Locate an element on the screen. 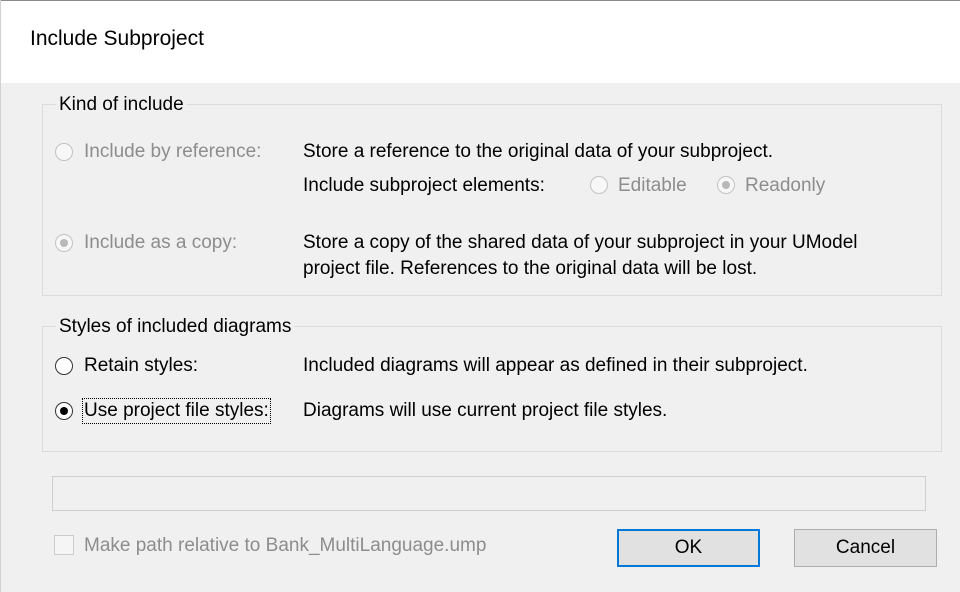 This screenshot has height=592, width=960. dialog-title: Include Subproject is located at coordinates (117, 38).